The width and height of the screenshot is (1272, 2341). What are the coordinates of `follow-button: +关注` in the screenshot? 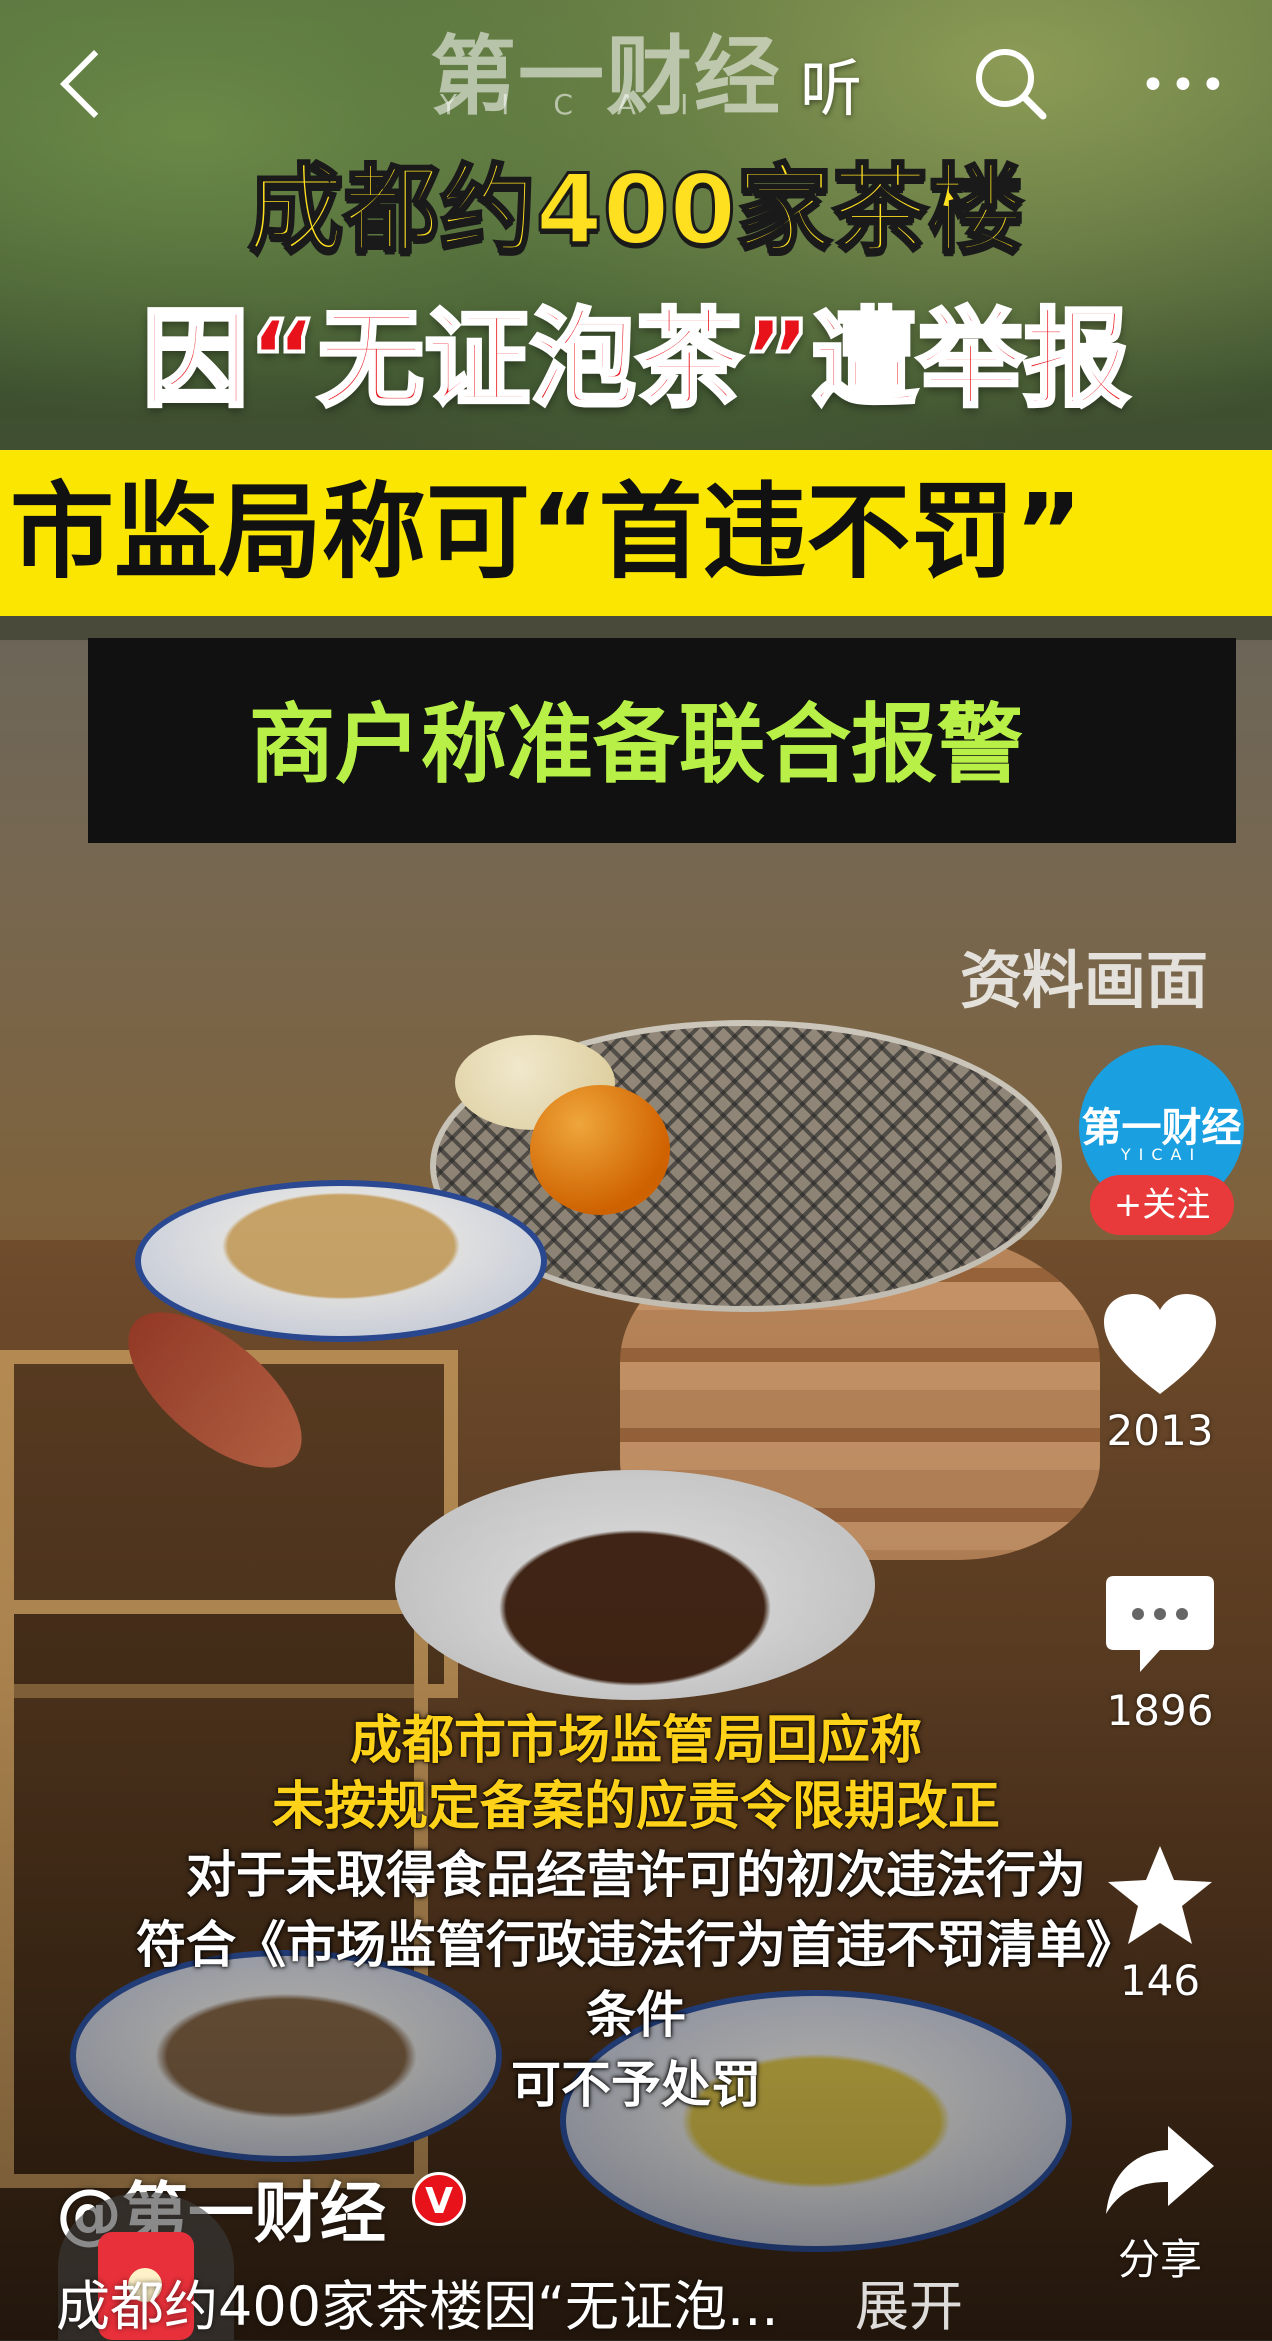 It's located at (1162, 1205).